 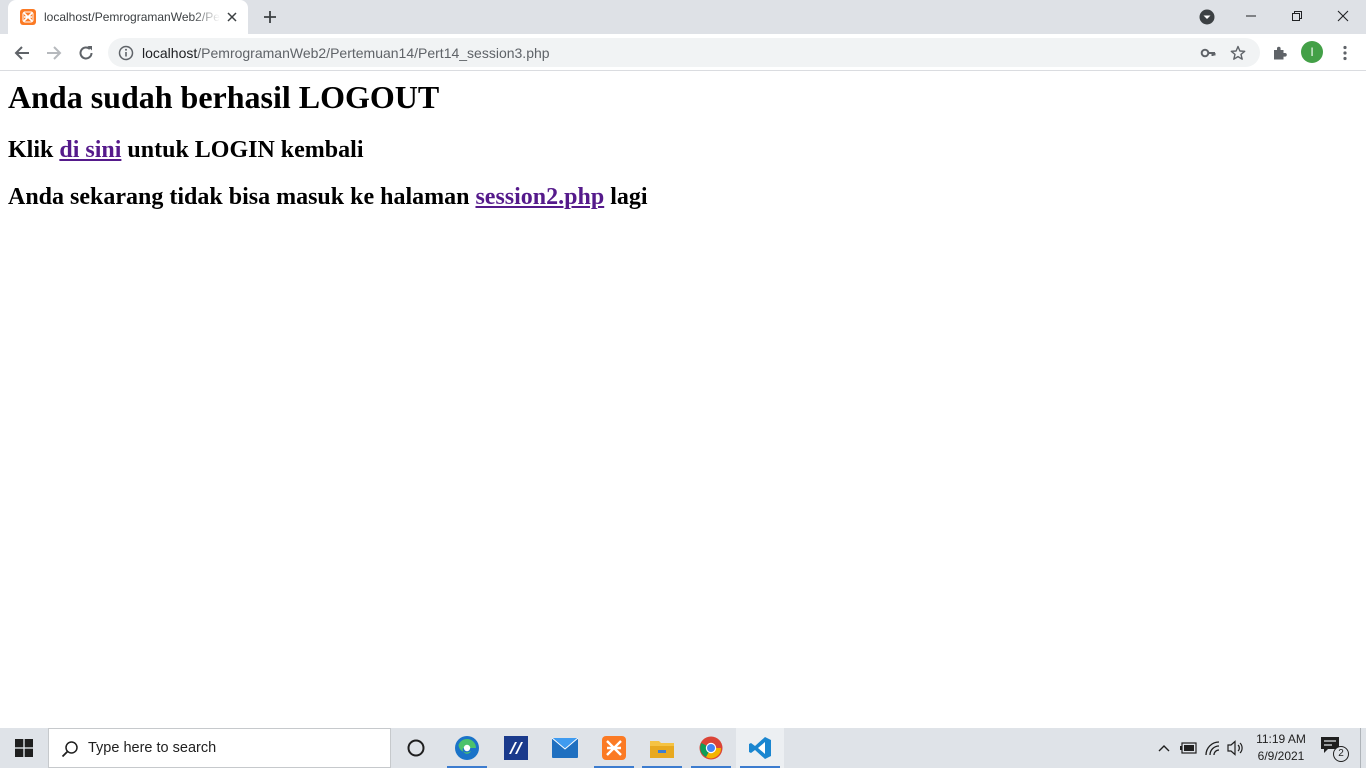 I want to click on back-button, so click(x=22, y=53).